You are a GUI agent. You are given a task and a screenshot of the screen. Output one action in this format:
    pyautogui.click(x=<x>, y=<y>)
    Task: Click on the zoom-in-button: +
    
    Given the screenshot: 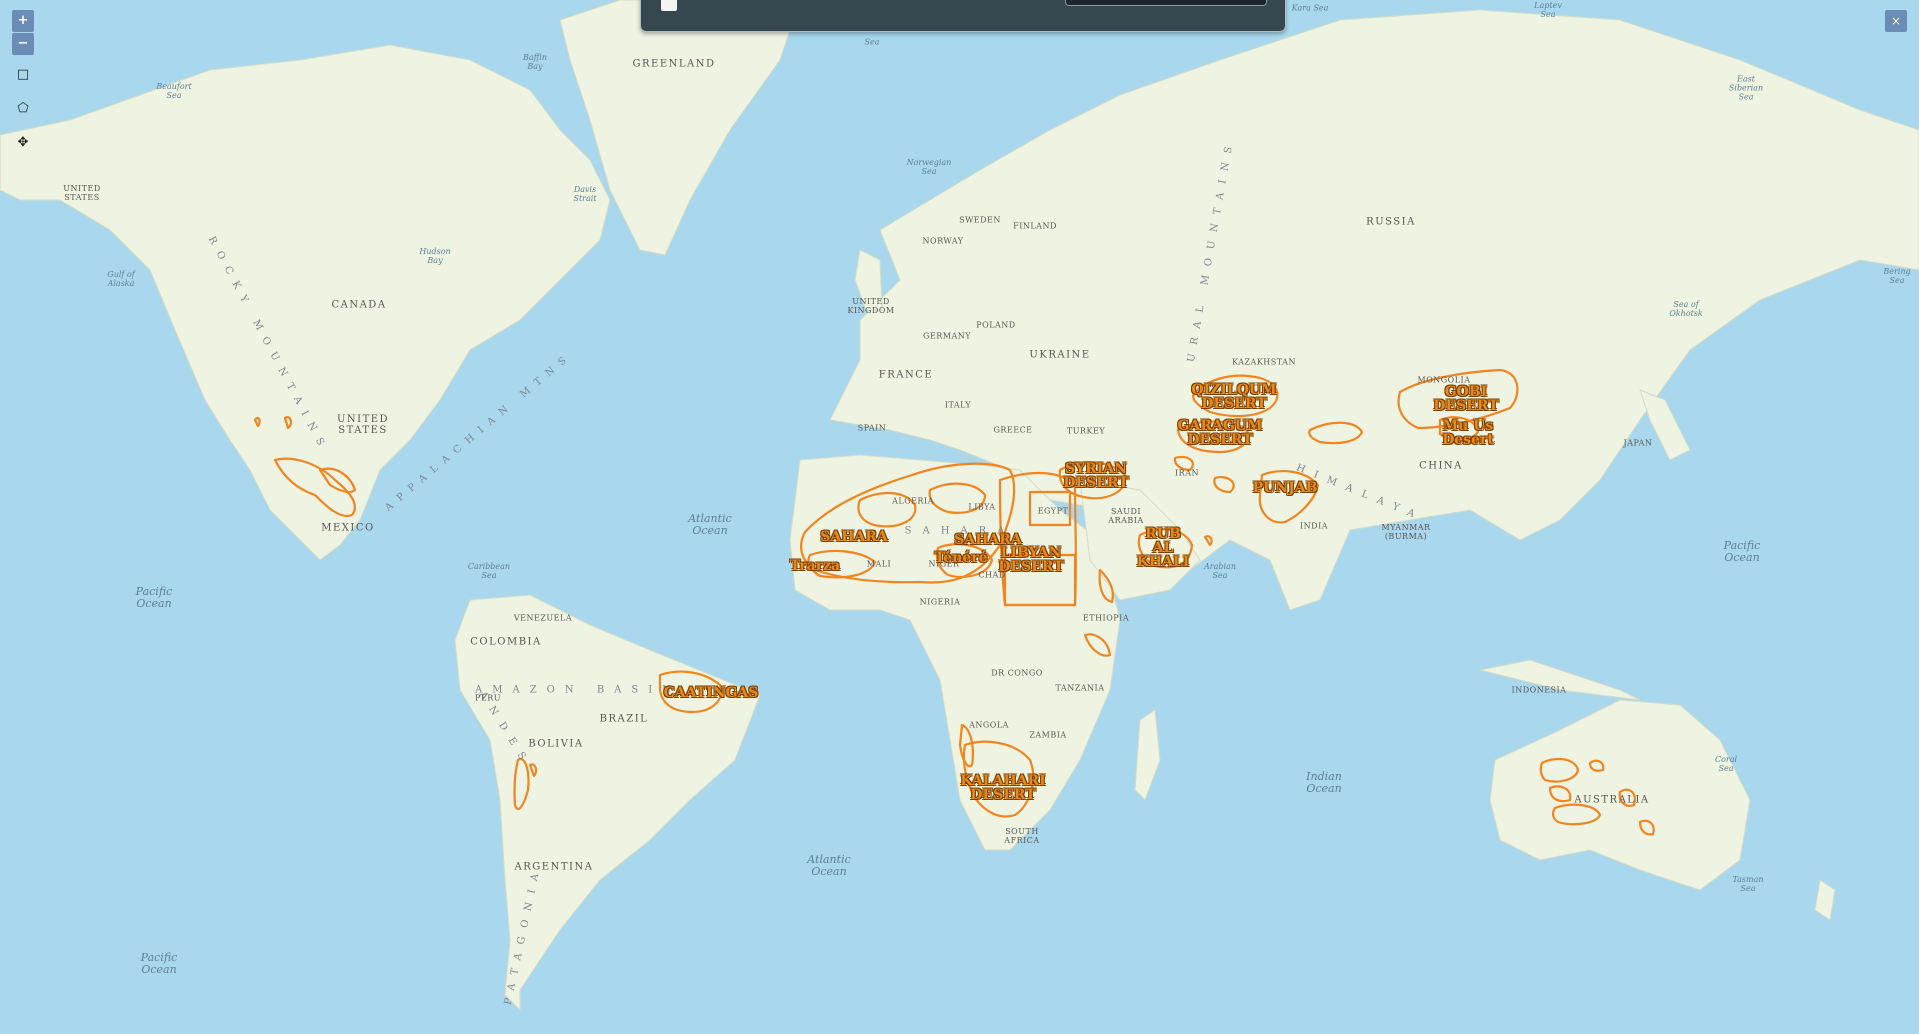 What is the action you would take?
    pyautogui.click(x=23, y=21)
    